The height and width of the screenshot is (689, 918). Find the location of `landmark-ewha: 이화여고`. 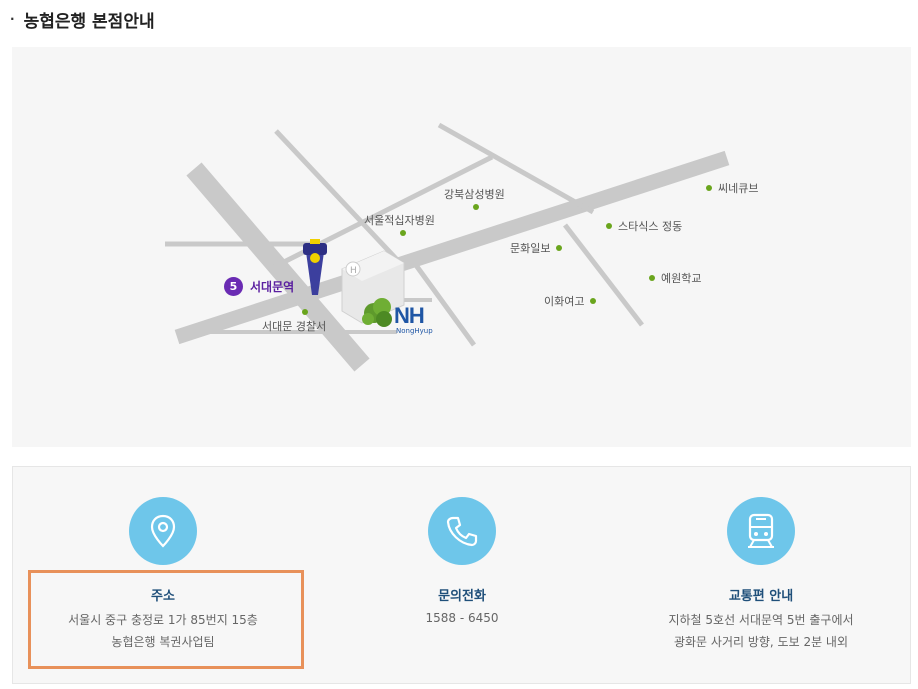

landmark-ewha: 이화여고 is located at coordinates (570, 301).